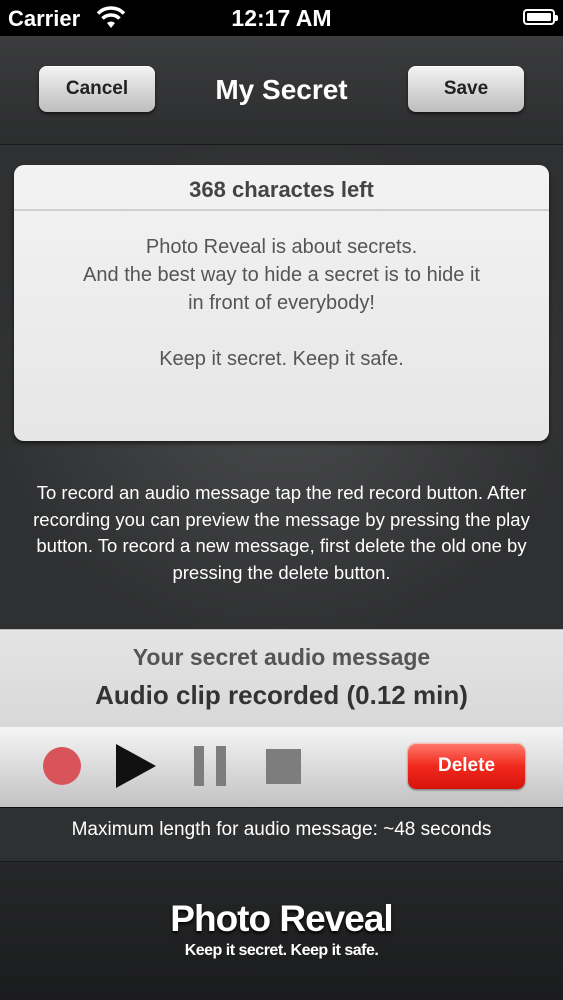  I want to click on record-button, so click(62, 766).